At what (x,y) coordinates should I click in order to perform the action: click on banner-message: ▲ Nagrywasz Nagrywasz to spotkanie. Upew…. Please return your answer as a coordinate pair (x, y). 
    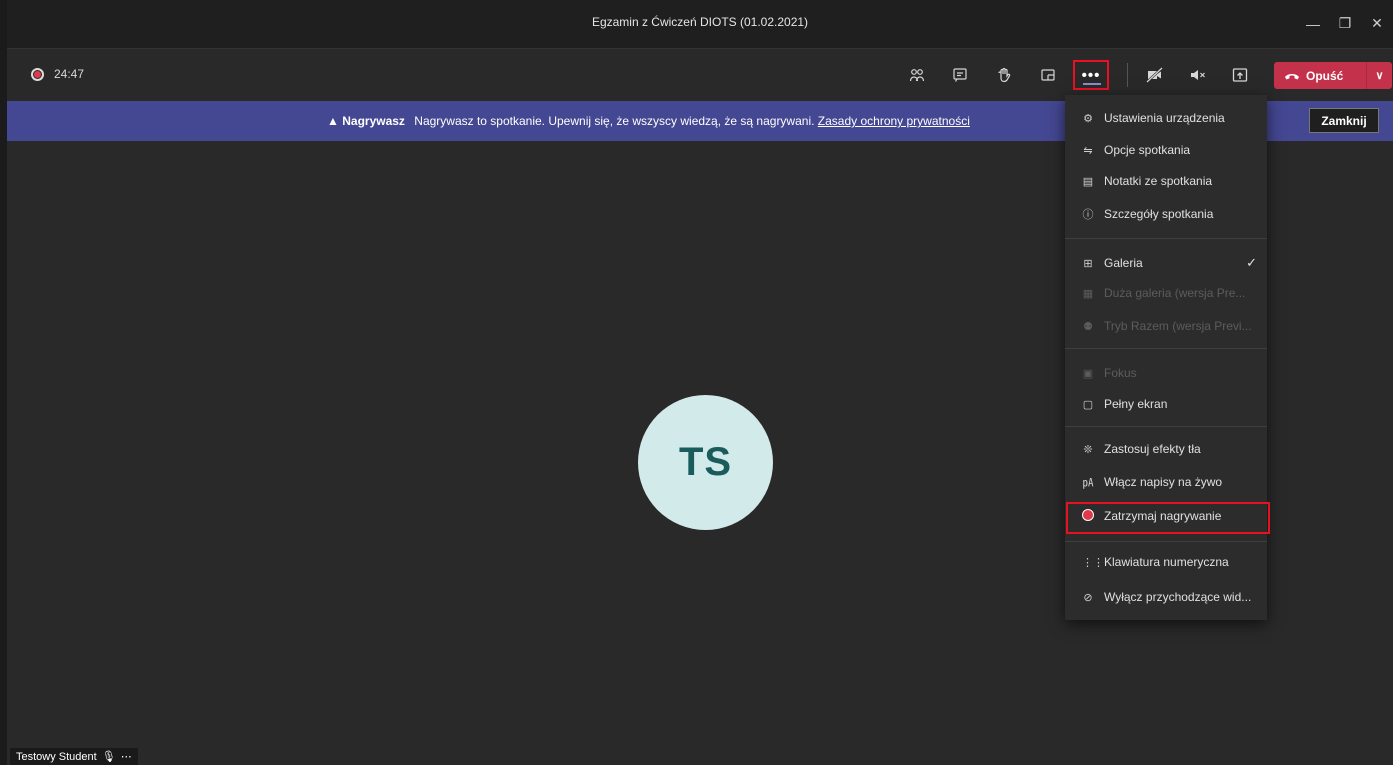
    Looking at the image, I should click on (648, 121).